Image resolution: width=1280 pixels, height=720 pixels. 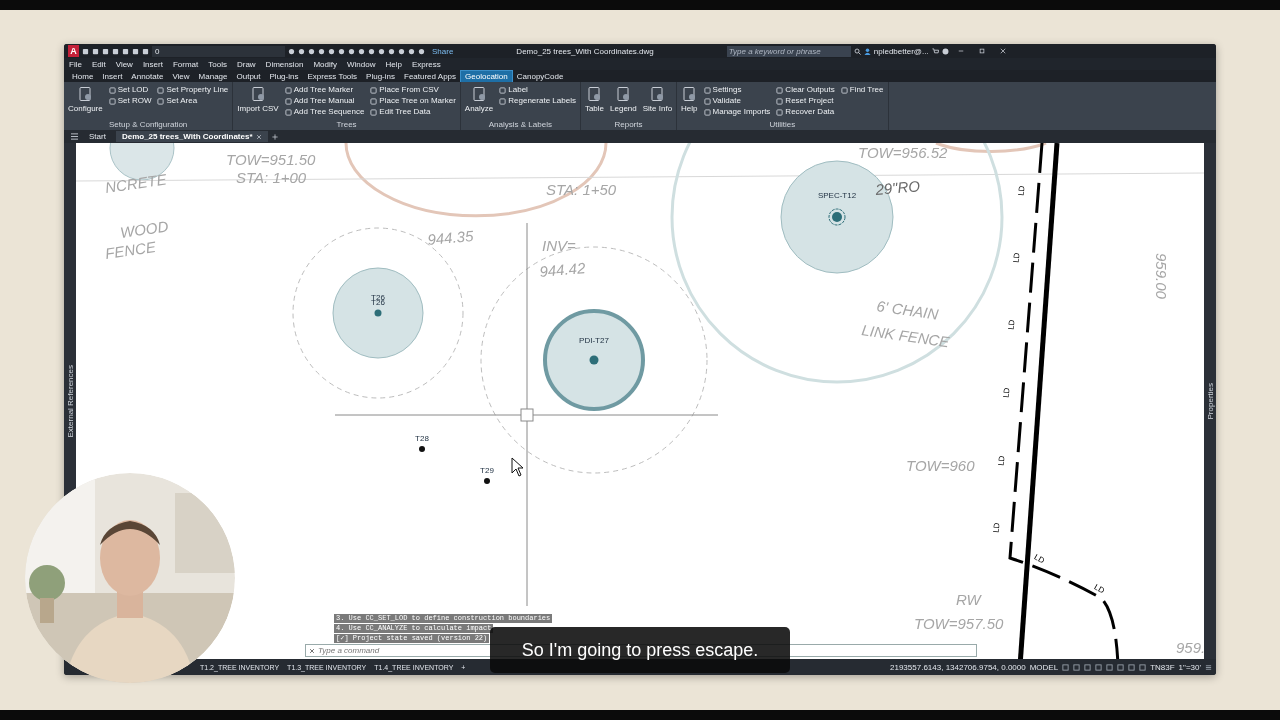 What do you see at coordinates (1190, 647) in the screenshot?
I see `drawing-annotation: 959.` at bounding box center [1190, 647].